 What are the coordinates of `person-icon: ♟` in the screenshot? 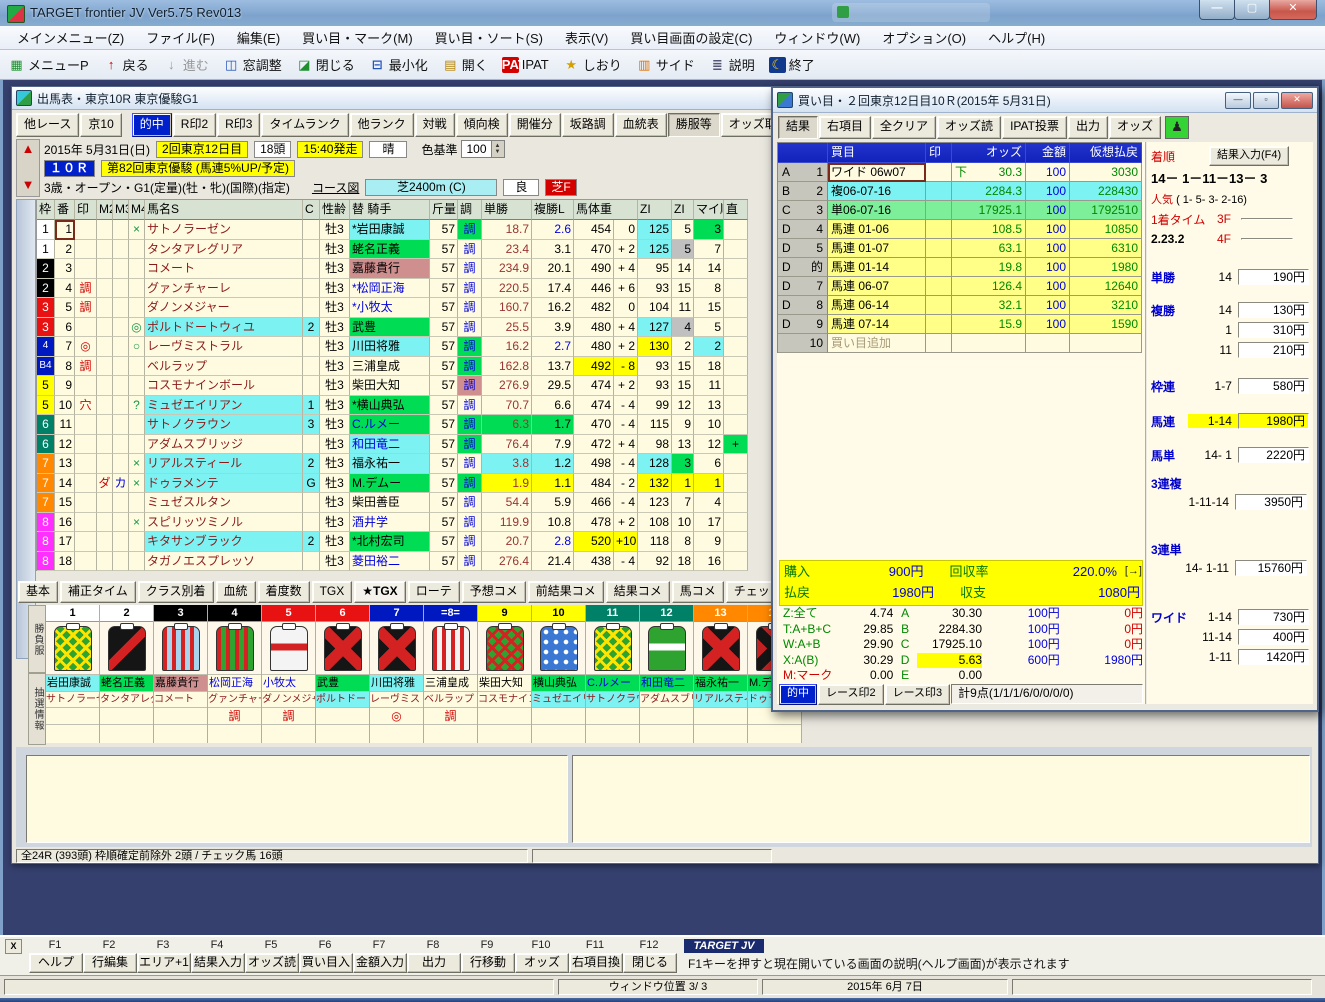 It's located at (1177, 127).